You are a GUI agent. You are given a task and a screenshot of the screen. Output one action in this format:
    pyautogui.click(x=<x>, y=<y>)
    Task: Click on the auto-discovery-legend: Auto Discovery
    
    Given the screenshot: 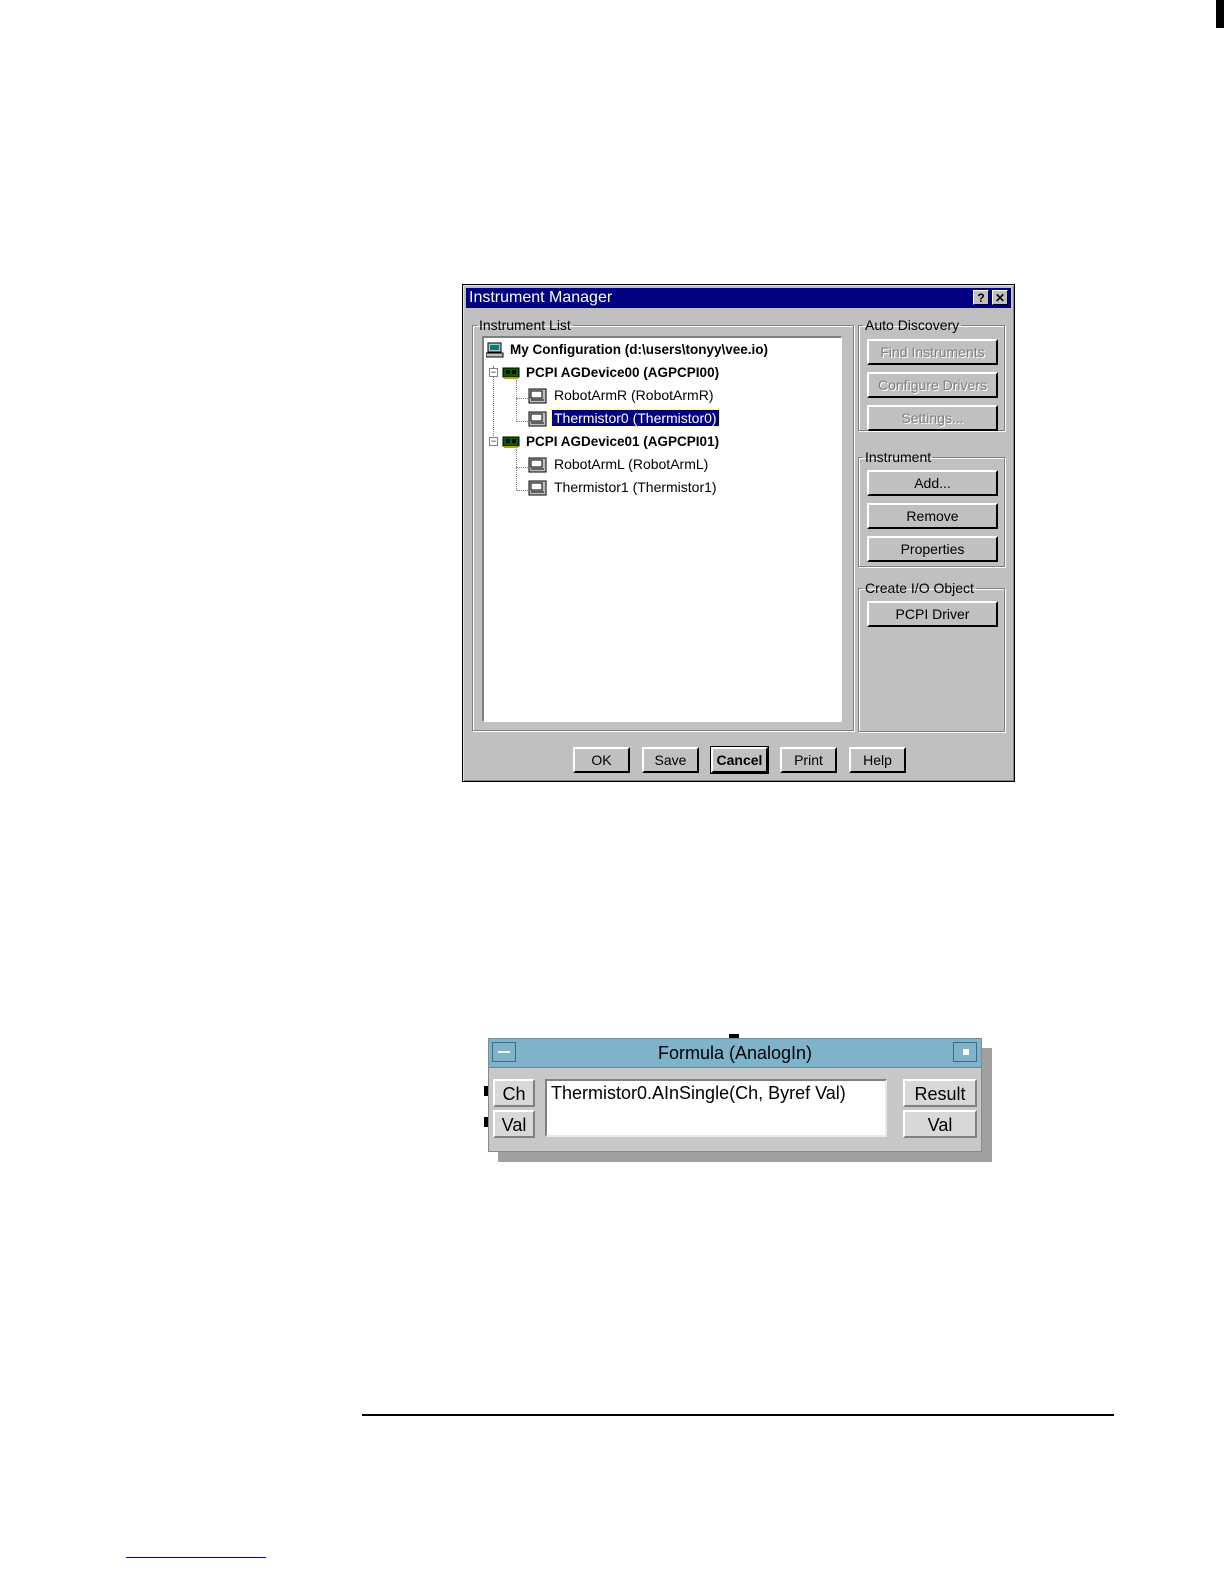 What is the action you would take?
    pyautogui.click(x=912, y=325)
    